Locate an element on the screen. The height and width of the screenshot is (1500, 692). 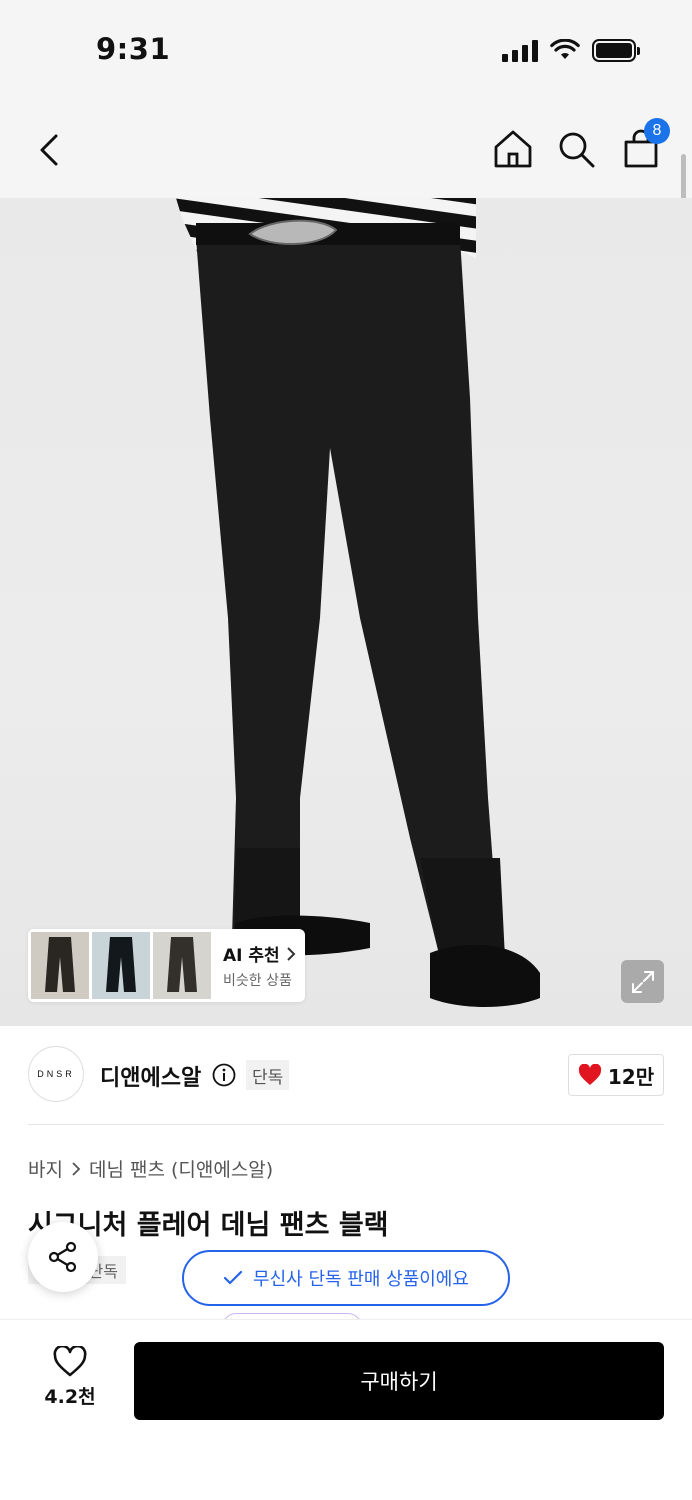
expand-icon is located at coordinates (642, 981).